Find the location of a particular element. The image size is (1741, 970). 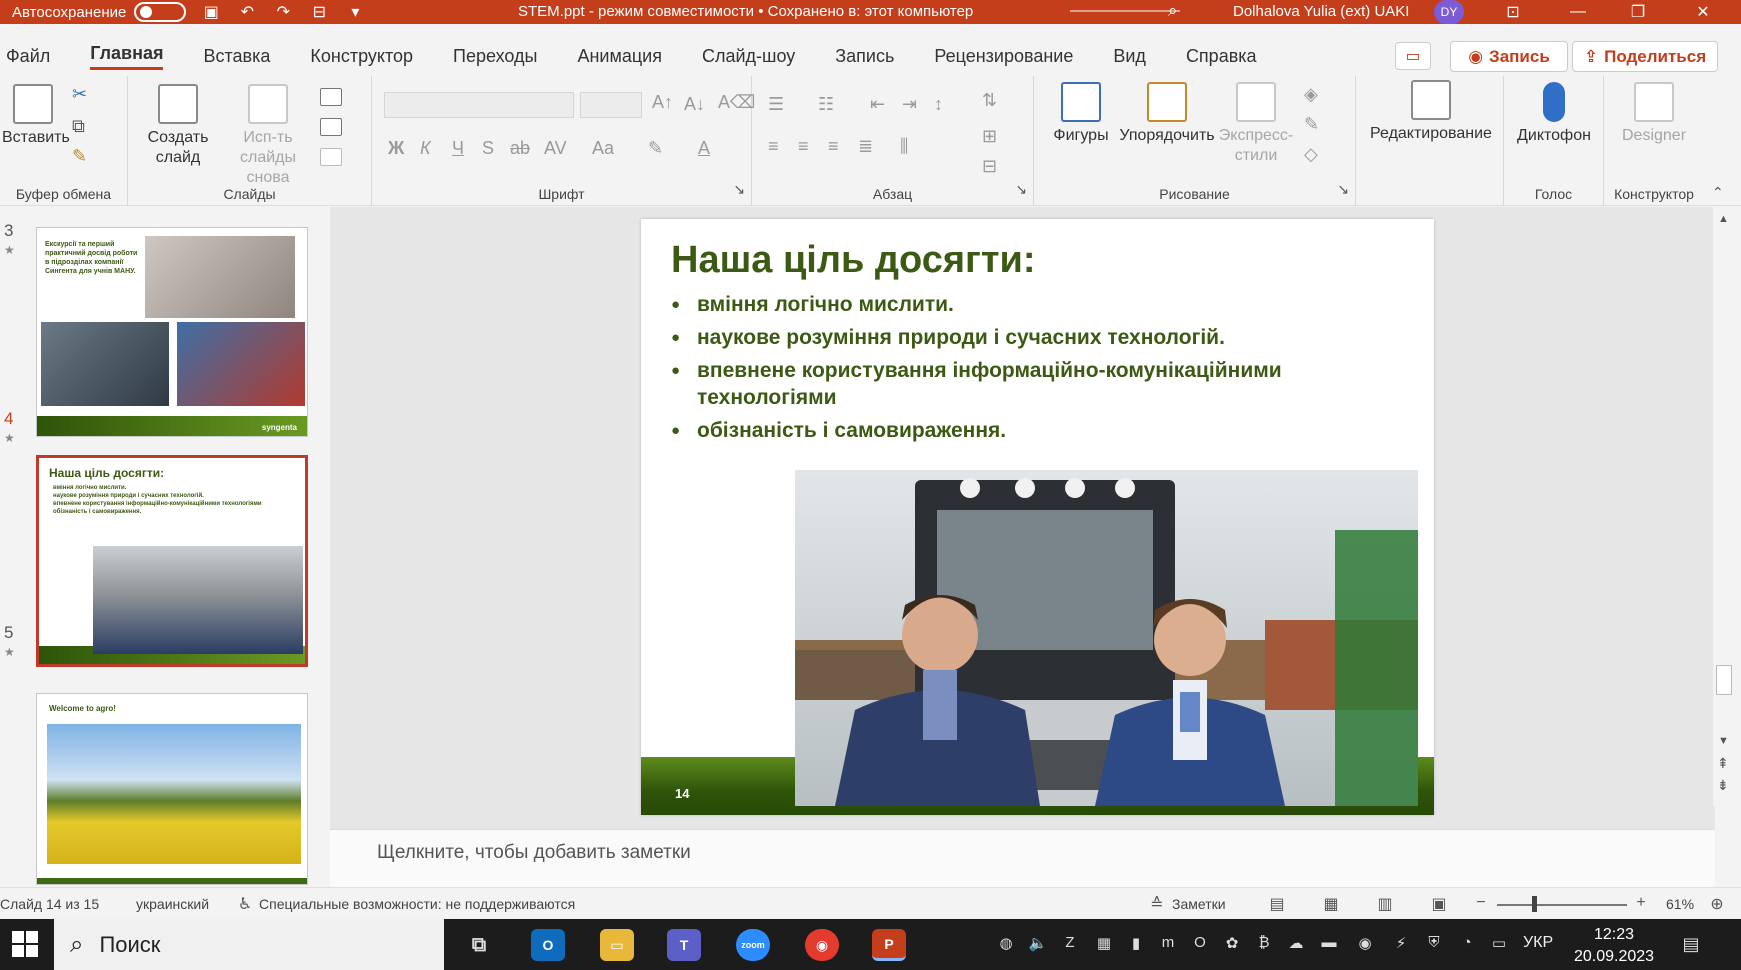

avatar: DY is located at coordinates (1449, 12).